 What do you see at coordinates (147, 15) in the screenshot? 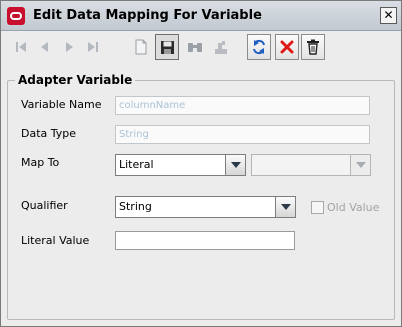
I see `window-title: Edit Data Mapping For Variable` at bounding box center [147, 15].